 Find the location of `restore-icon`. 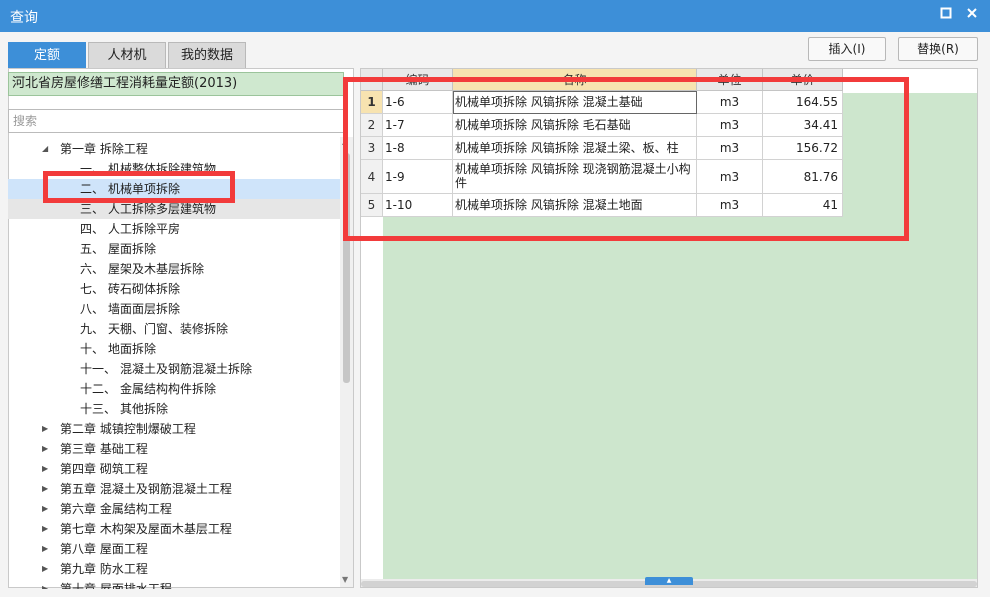

restore-icon is located at coordinates (946, 16).